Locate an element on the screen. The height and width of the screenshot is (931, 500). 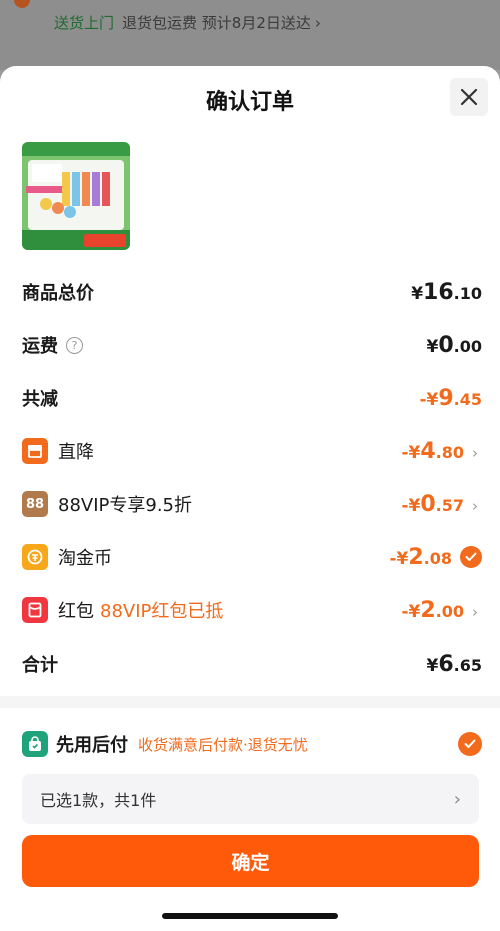
pay-later-checkbox is located at coordinates (470, 744).